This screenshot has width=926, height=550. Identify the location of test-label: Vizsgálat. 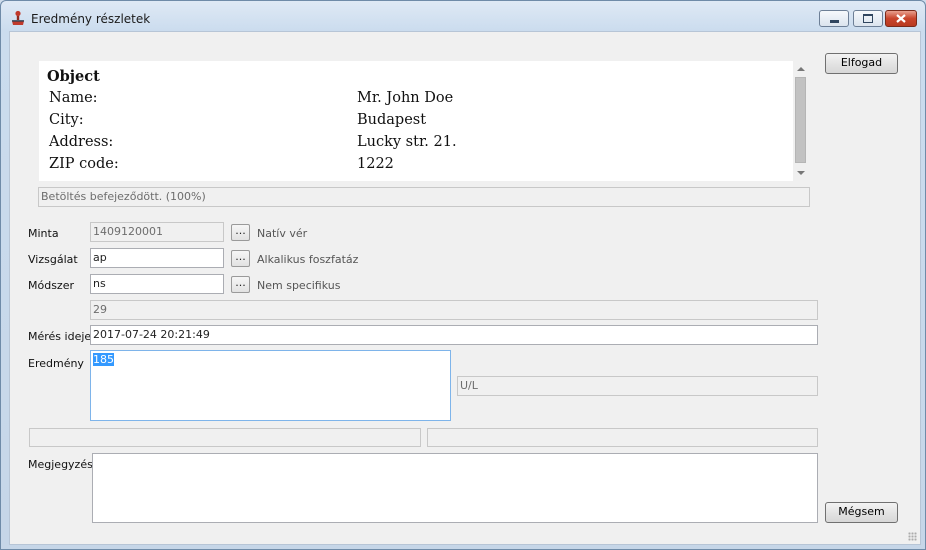
(53, 259).